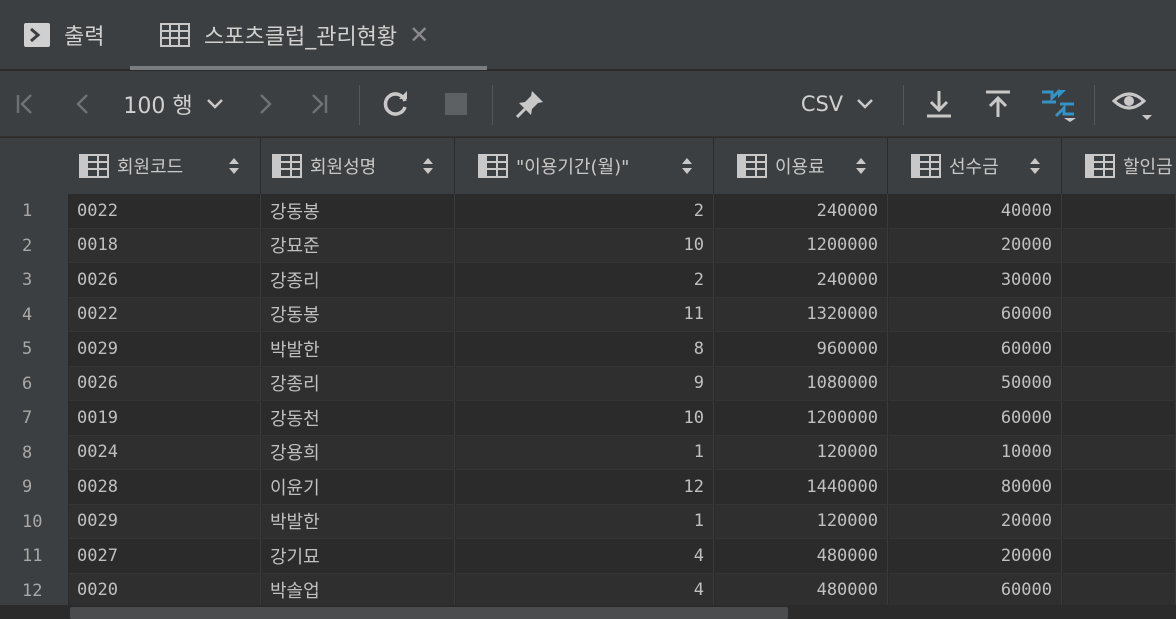 The width and height of the screenshot is (1176, 619). Describe the element at coordinates (585, 487) in the screenshot. I see `cell-period: 12` at that location.